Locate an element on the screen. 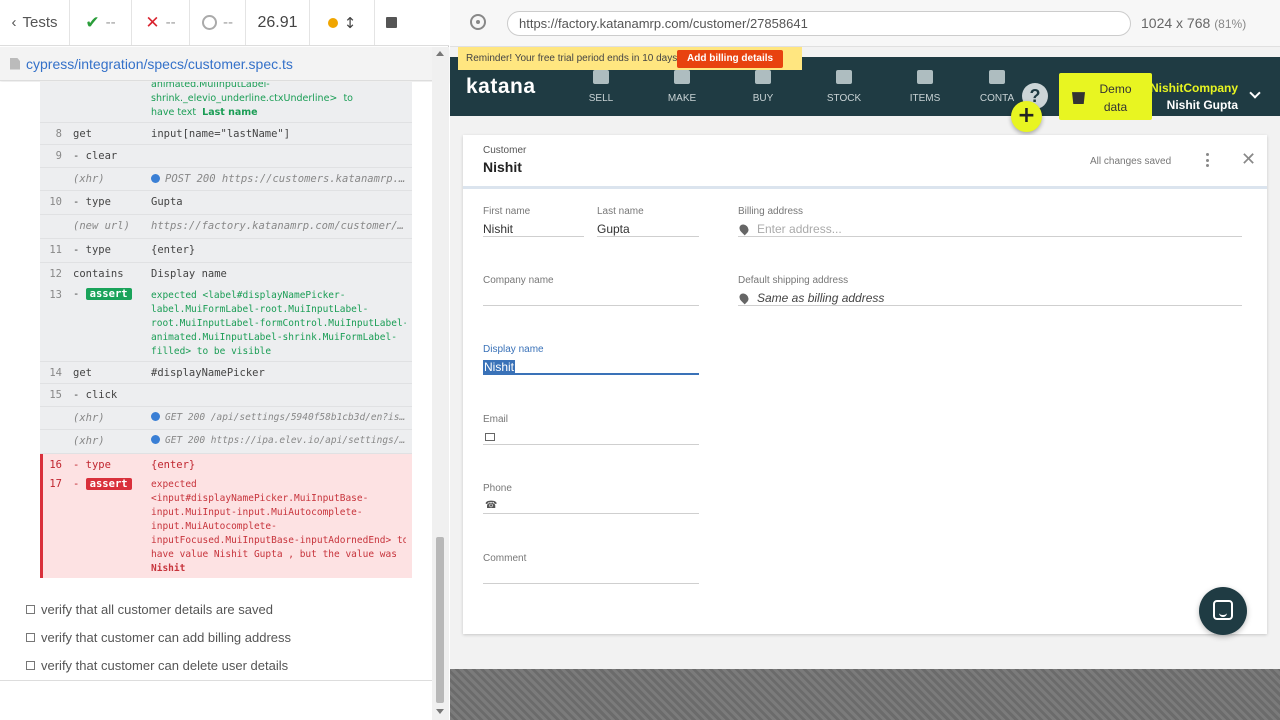  sell-icon is located at coordinates (601, 77).